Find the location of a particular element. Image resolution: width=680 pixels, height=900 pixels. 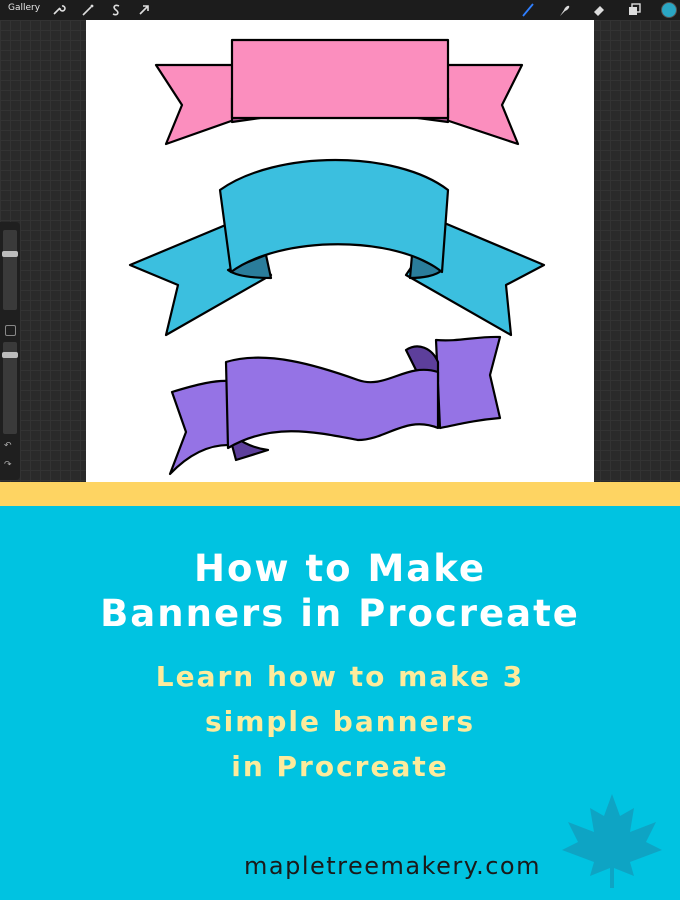

yellow-accent-strip is located at coordinates (340, 494).